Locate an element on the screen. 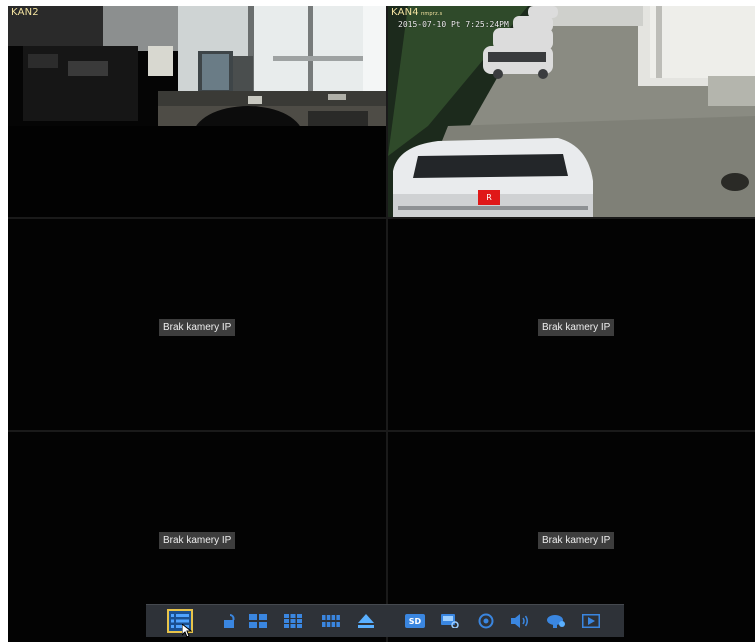 This screenshot has width=755, height=642. grid-9-icon is located at coordinates (293, 621).